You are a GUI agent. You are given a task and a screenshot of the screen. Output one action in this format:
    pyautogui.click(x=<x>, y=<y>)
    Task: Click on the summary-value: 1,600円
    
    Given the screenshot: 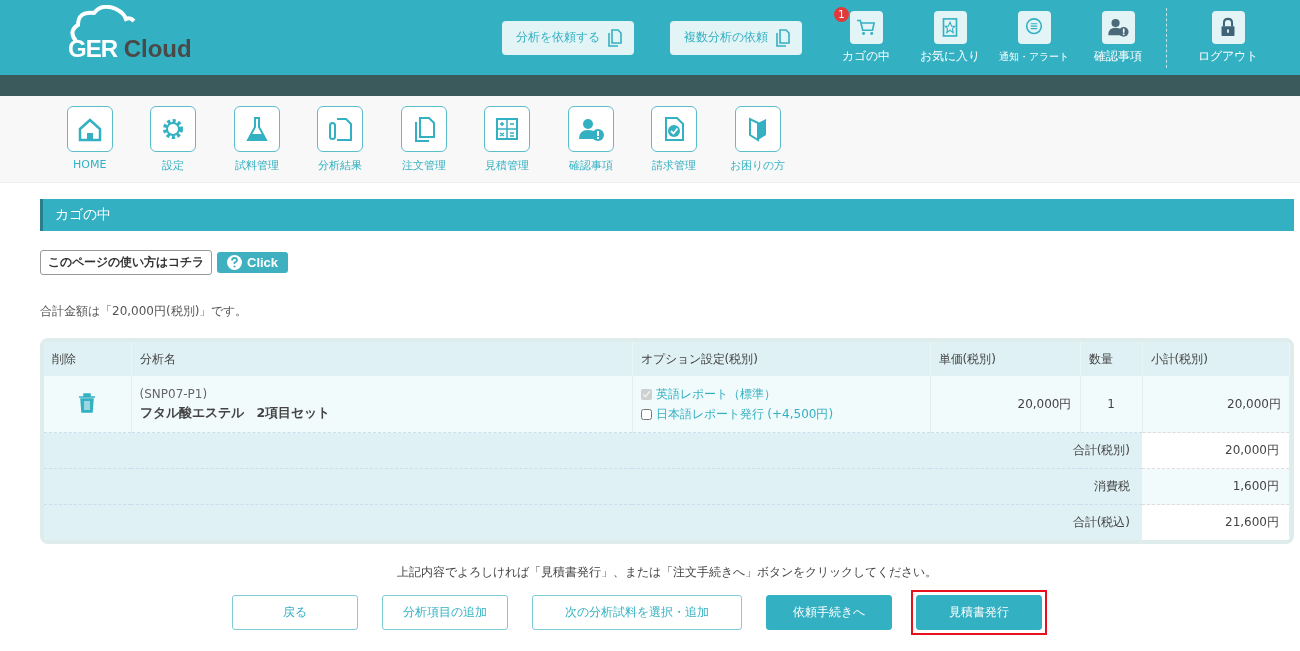 What is the action you would take?
    pyautogui.click(x=1216, y=486)
    